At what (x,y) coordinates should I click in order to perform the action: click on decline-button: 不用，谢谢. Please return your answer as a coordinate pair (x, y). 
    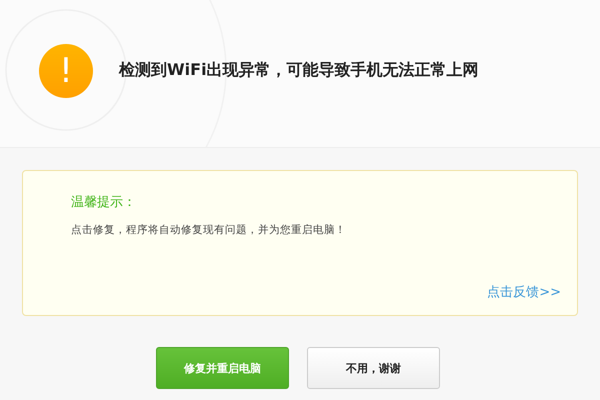
    Looking at the image, I should click on (373, 368).